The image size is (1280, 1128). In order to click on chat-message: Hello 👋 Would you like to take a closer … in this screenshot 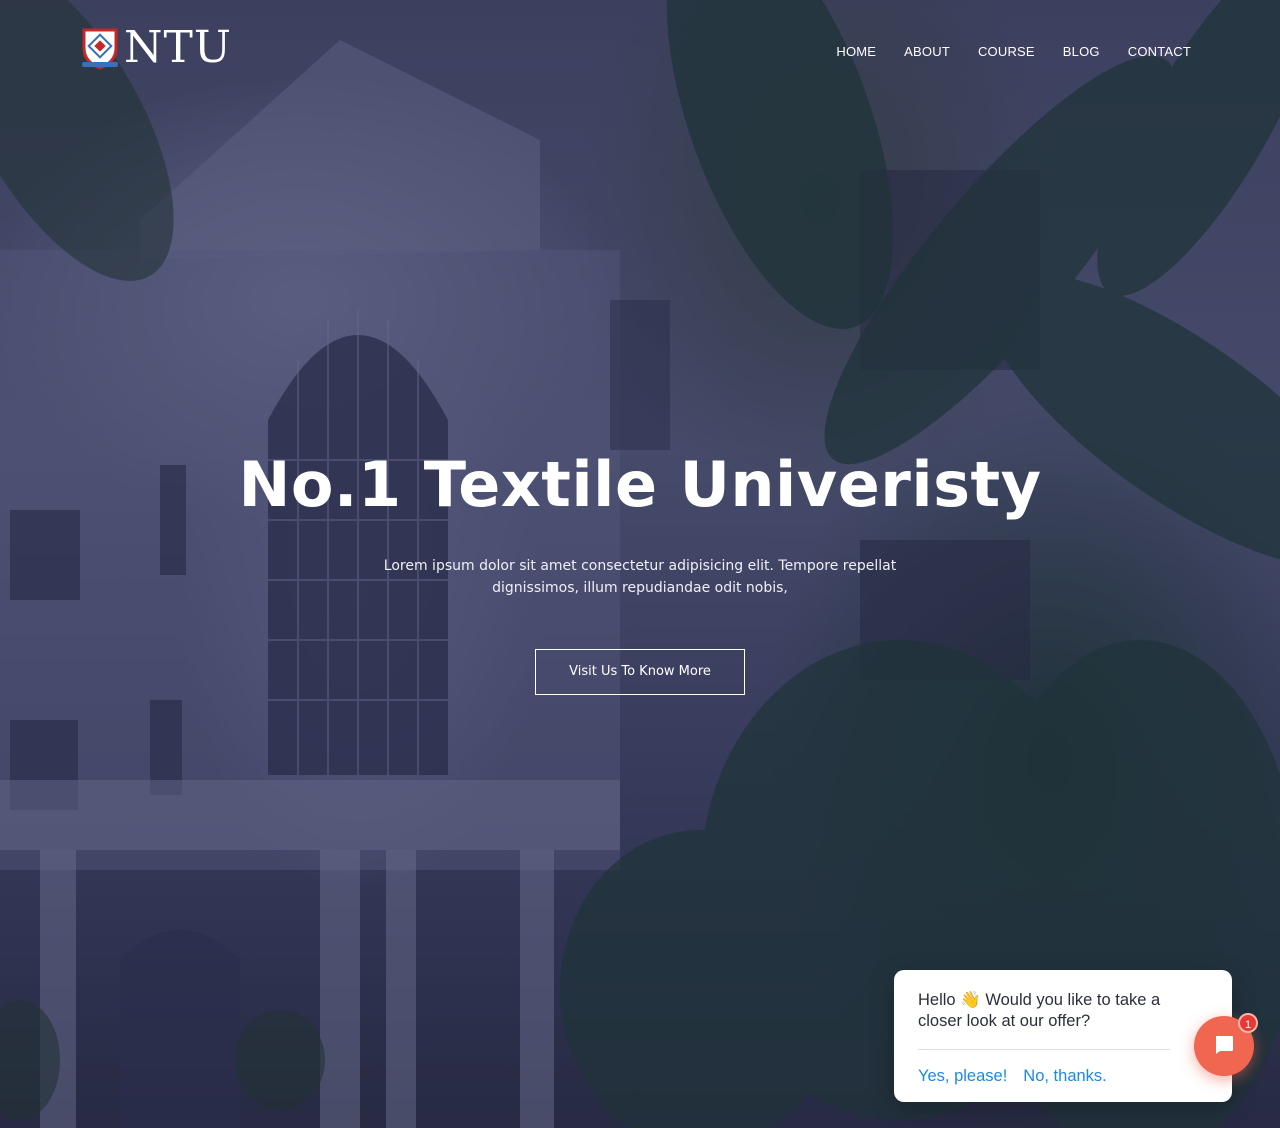, I will do `click(1039, 1010)`.